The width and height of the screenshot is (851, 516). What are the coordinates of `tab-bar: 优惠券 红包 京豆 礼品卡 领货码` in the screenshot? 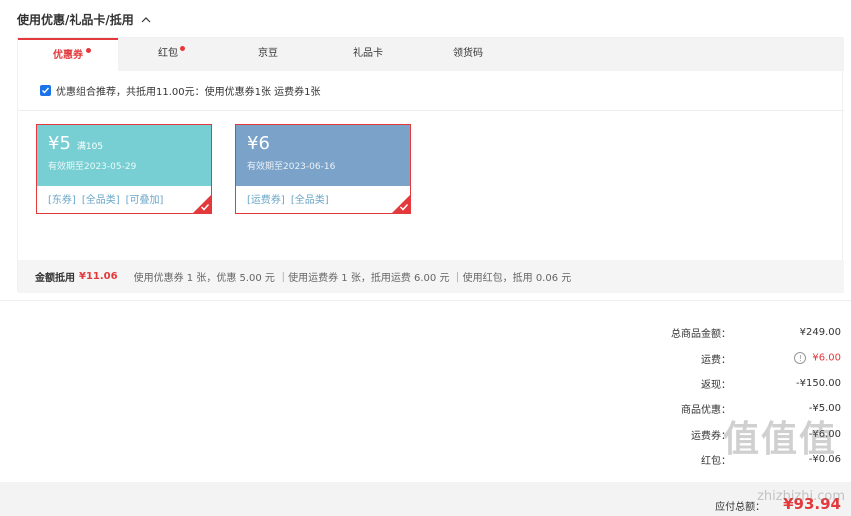 It's located at (431, 54).